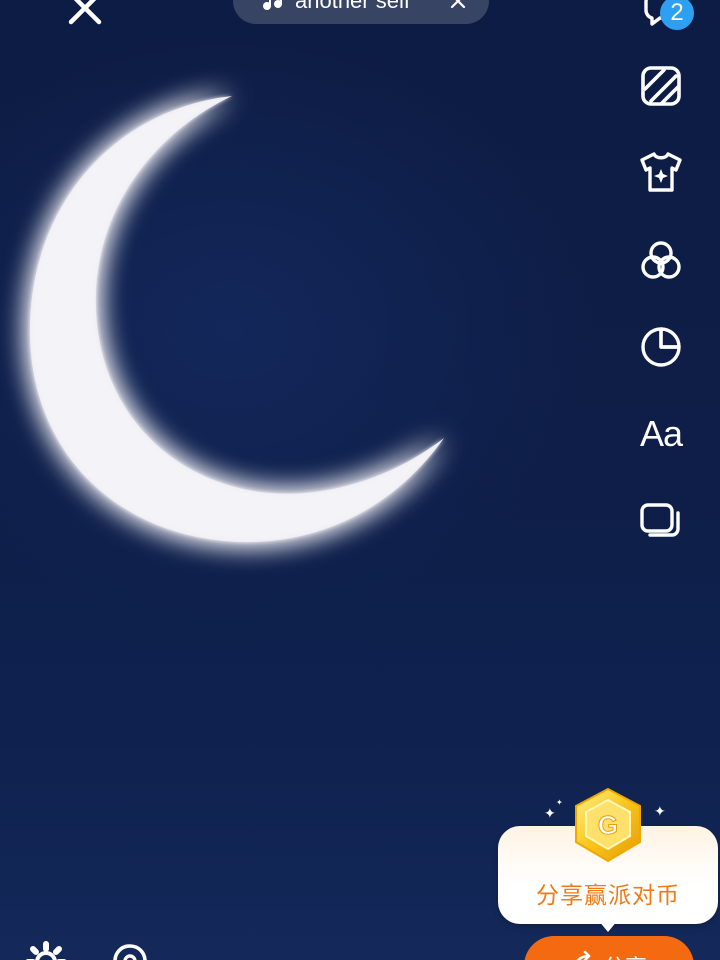 This screenshot has width=720, height=960. I want to click on music-title: another self, so click(352, 6).